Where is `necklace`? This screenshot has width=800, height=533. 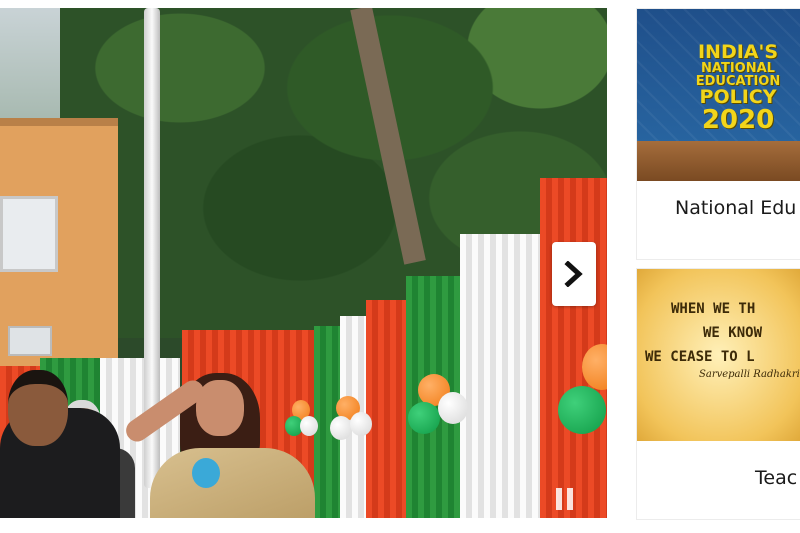 necklace is located at coordinates (206, 473).